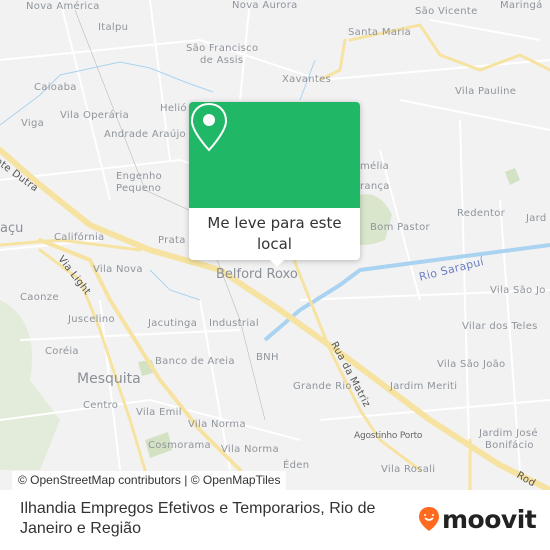 Image resolution: width=550 pixels, height=550 pixels. I want to click on place-label: Santa Maria, so click(380, 32).